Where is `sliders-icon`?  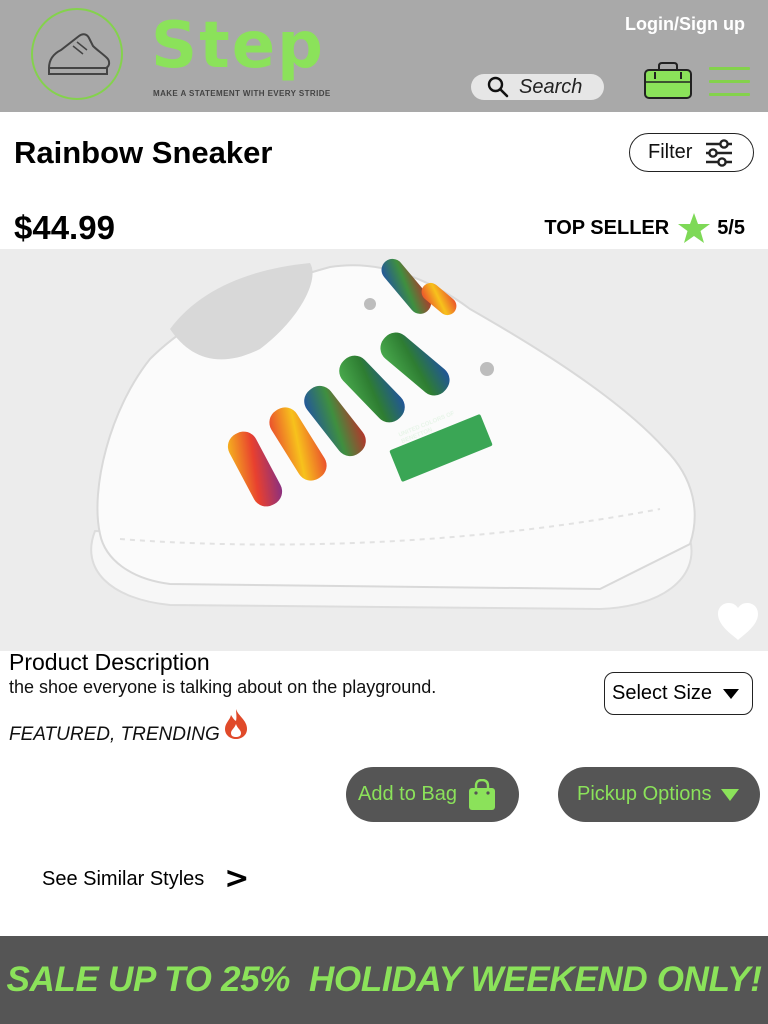
sliders-icon is located at coordinates (719, 152).